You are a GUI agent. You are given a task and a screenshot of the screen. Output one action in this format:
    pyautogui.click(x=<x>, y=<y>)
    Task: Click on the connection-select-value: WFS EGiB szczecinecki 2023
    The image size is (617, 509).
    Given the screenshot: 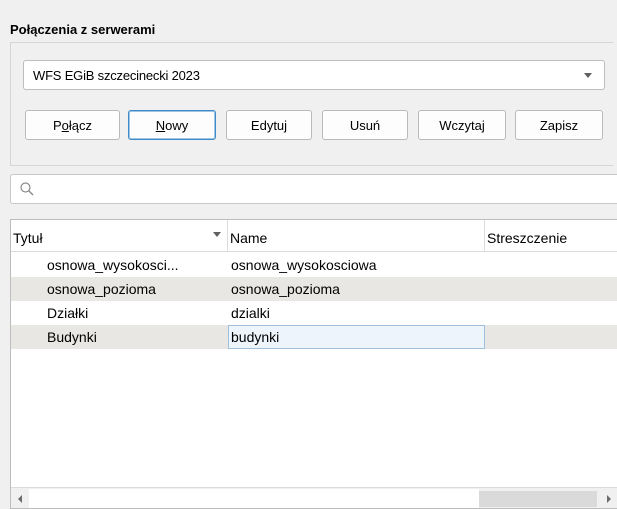 What is the action you would take?
    pyautogui.click(x=116, y=75)
    